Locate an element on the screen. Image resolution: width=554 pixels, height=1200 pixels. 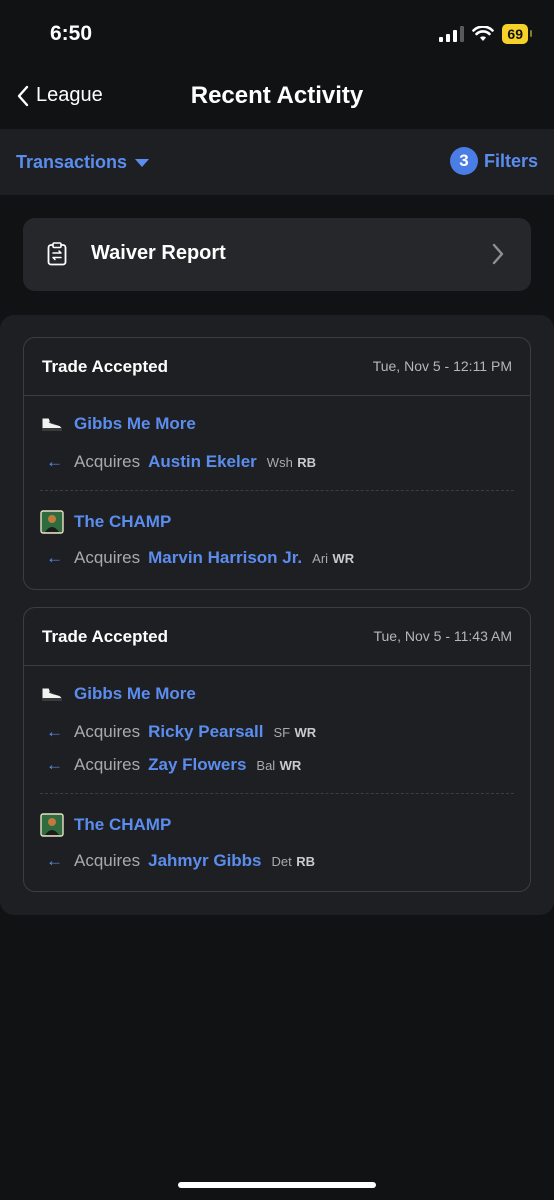
player-link: Austin Ekeler is located at coordinates (202, 462).